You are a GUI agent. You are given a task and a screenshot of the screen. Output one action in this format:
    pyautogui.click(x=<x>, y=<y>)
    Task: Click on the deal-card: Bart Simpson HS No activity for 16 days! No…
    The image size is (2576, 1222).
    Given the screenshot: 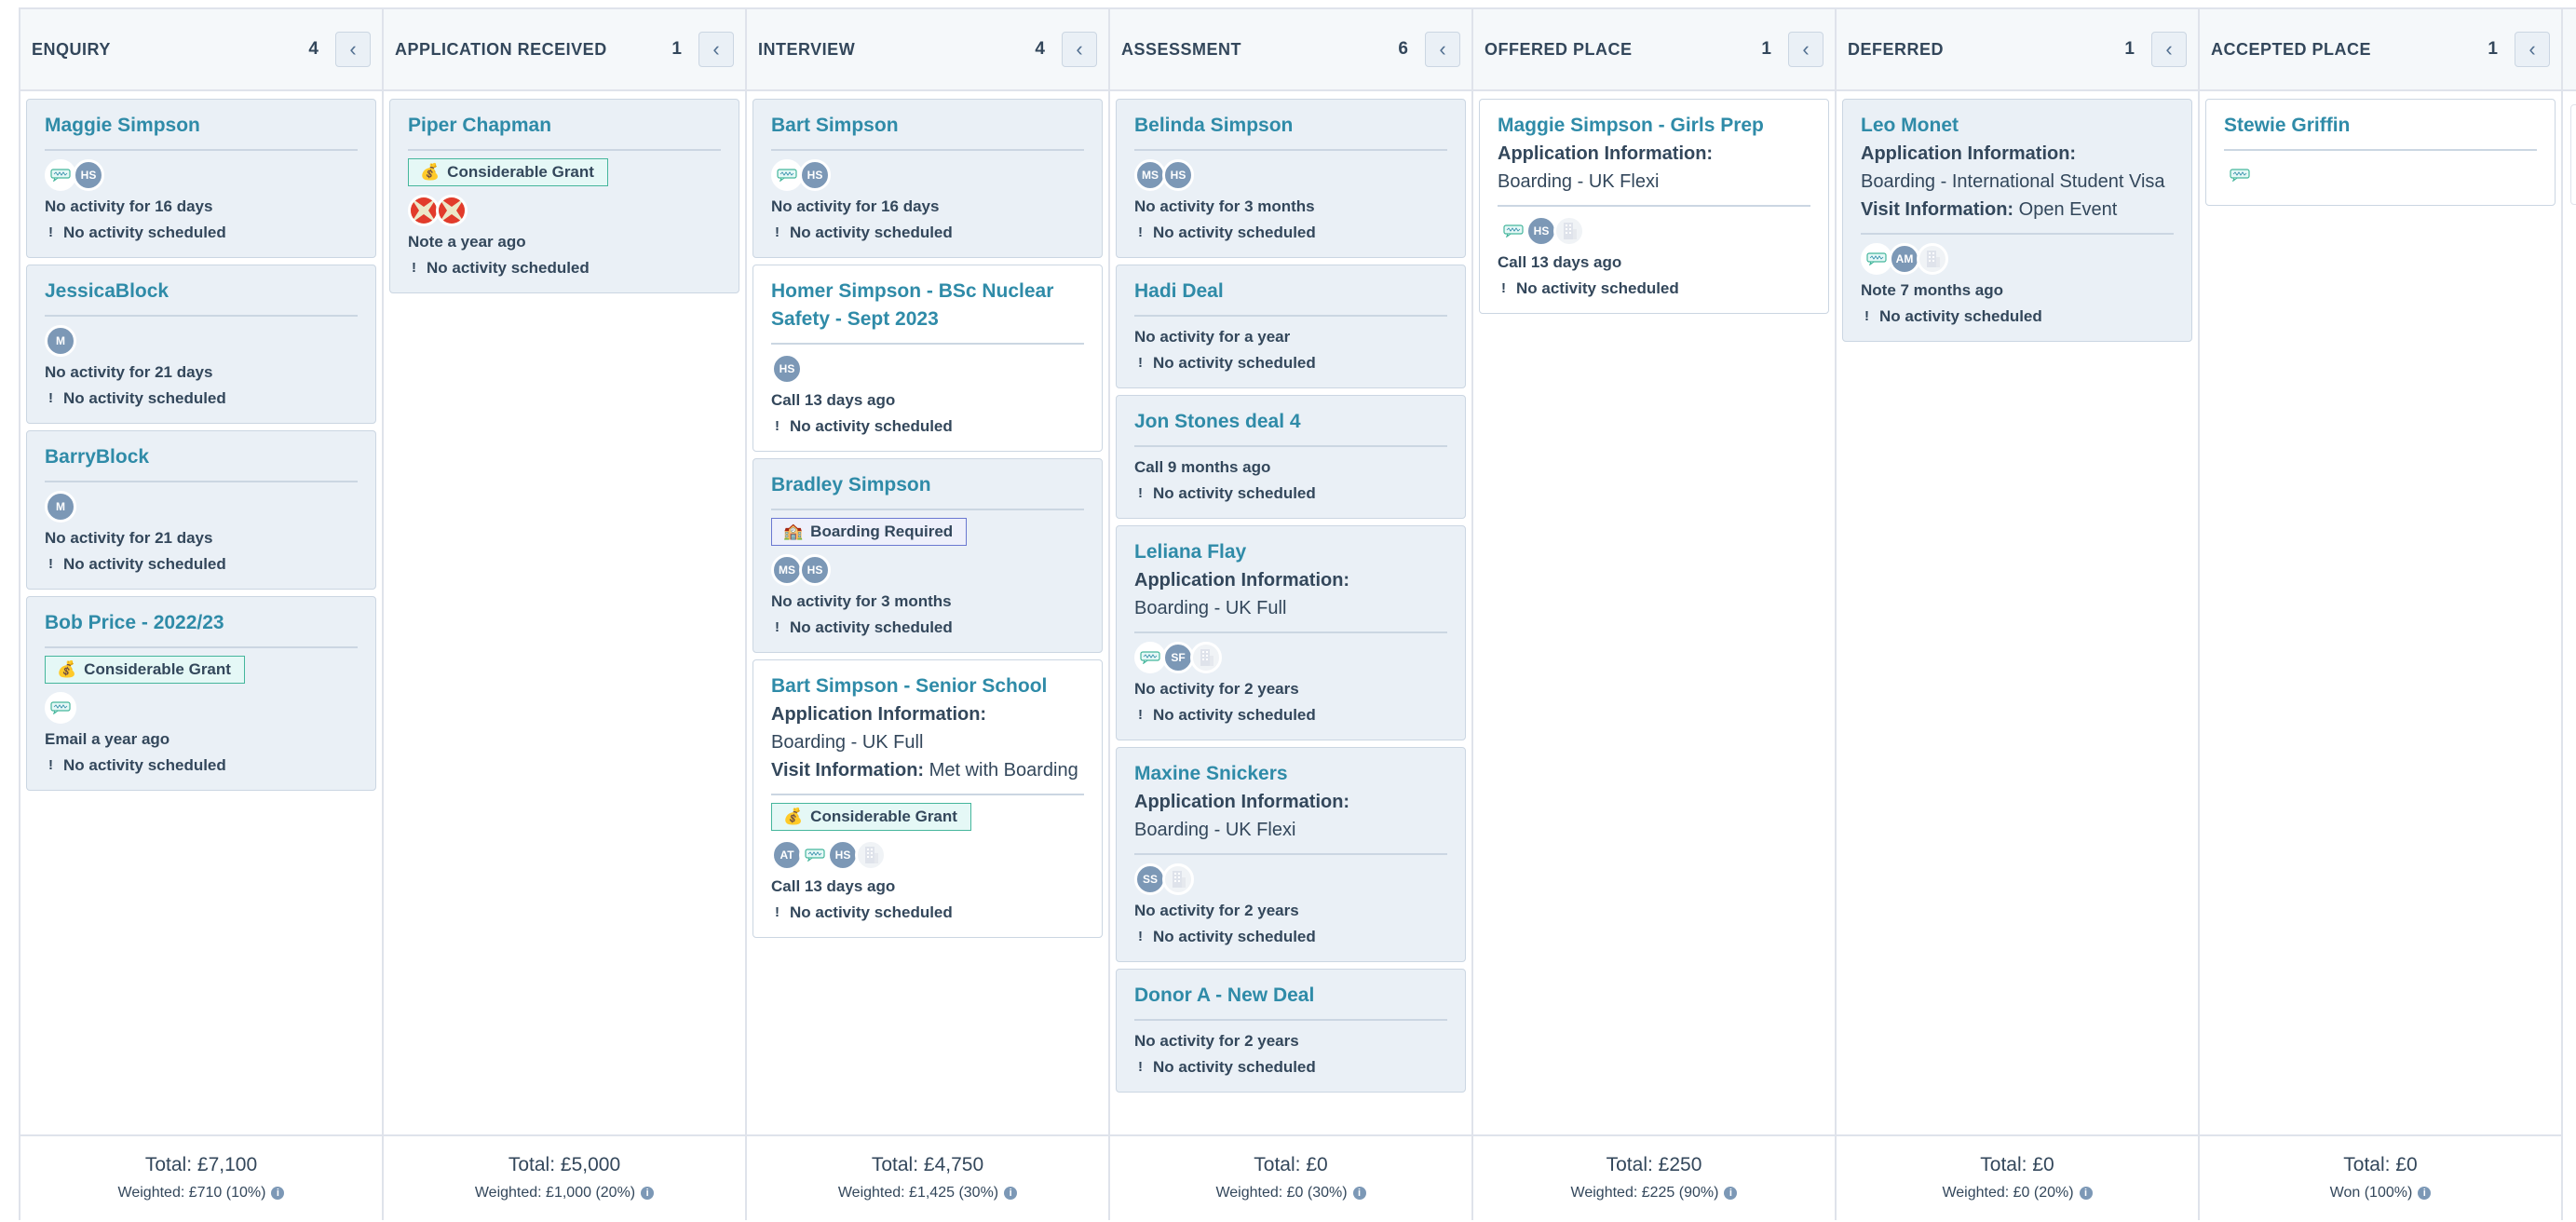 What is the action you would take?
    pyautogui.click(x=927, y=178)
    